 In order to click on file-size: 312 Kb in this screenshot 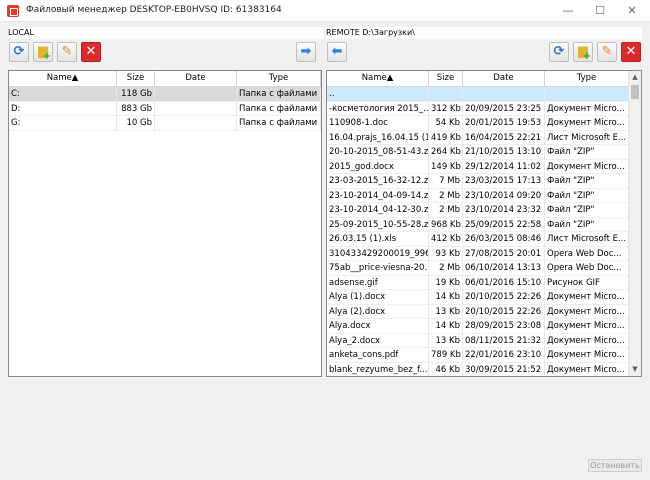, I will do `click(446, 108)`.